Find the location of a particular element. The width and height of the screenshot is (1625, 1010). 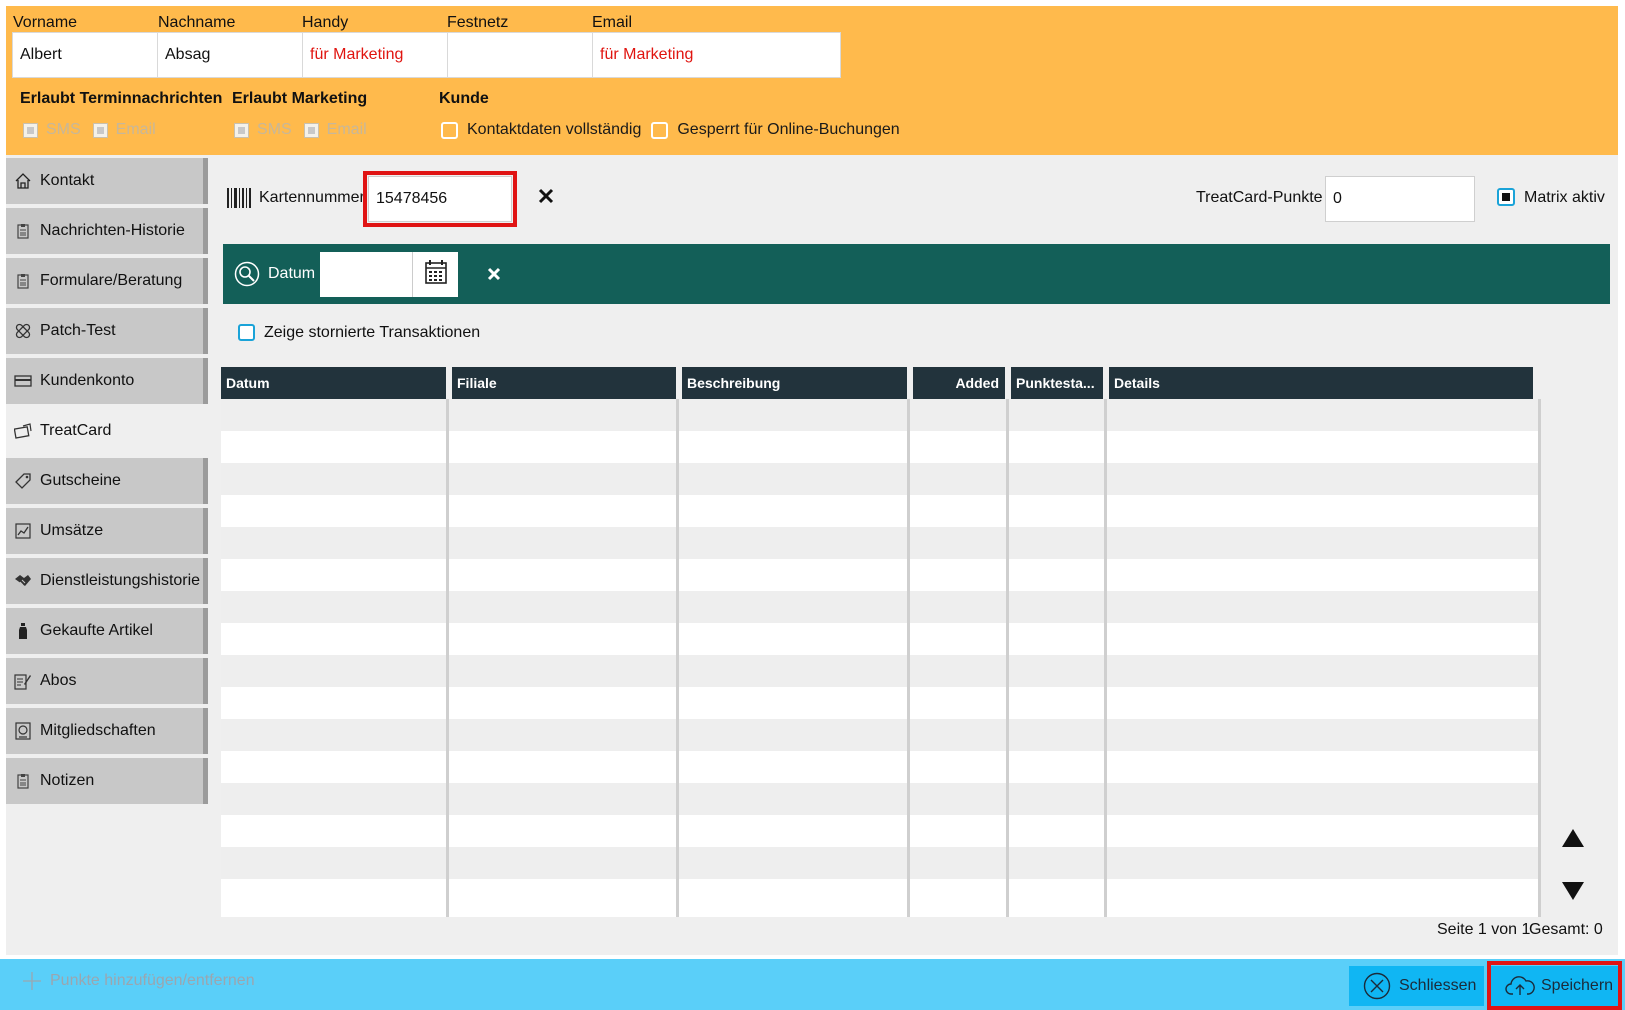

column-header-added: Added is located at coordinates (959, 383).